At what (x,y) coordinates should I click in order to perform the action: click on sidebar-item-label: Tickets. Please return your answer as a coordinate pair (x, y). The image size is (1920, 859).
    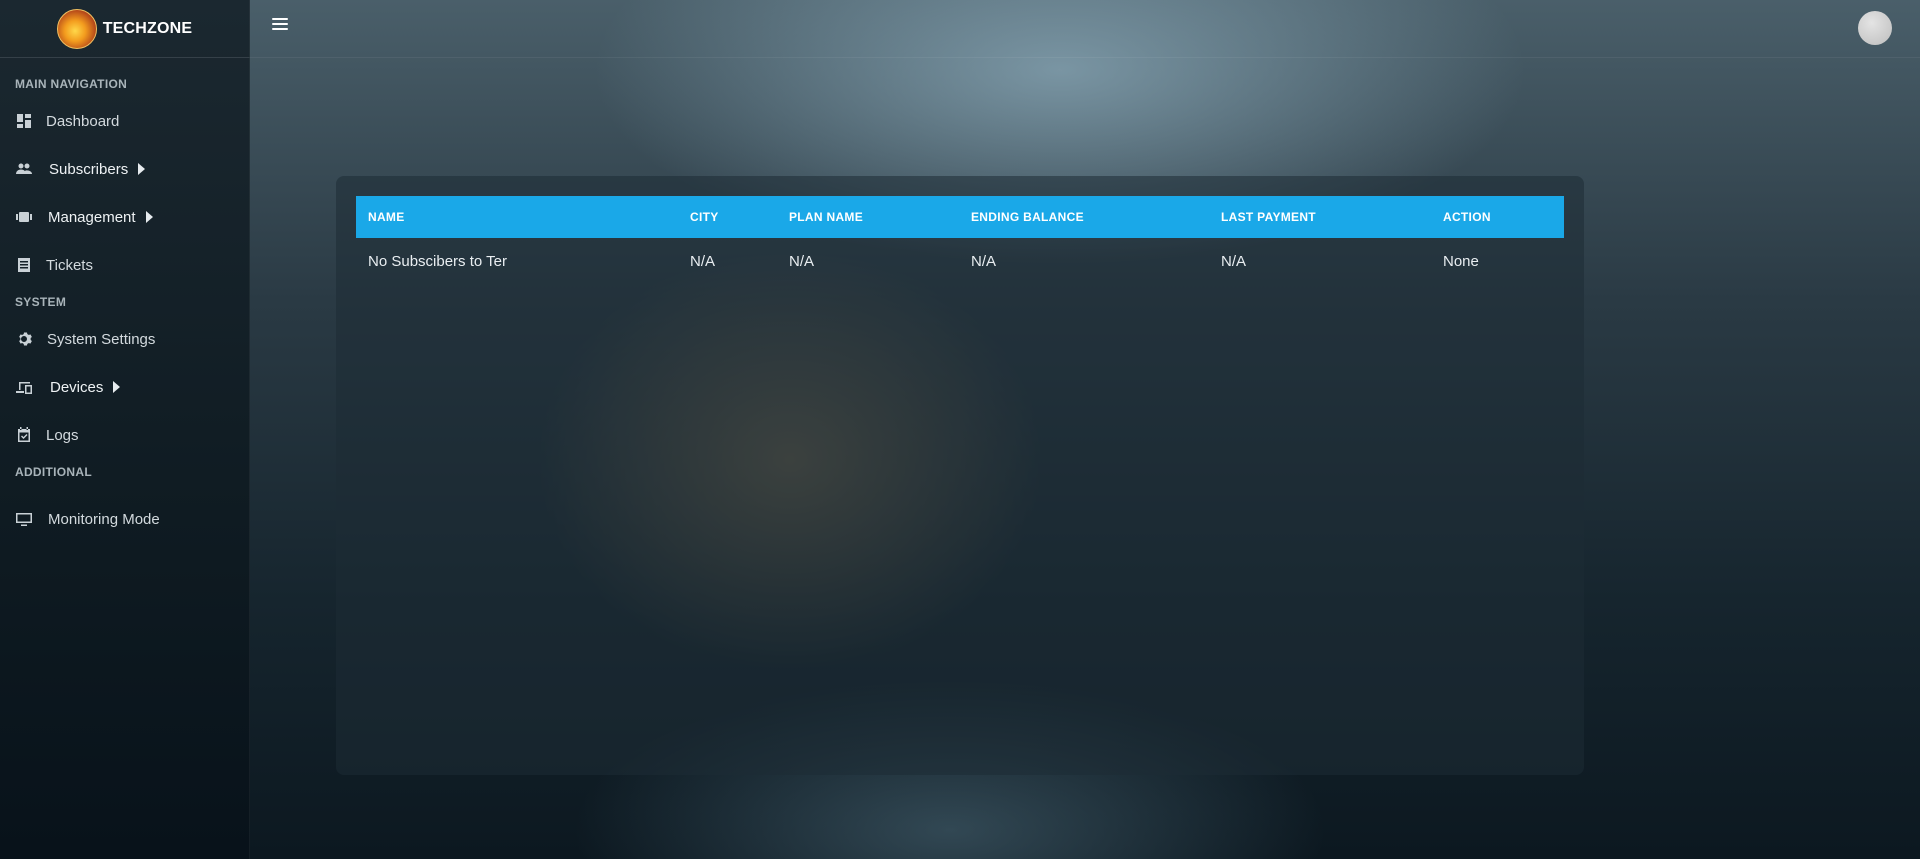
    Looking at the image, I should click on (69, 265).